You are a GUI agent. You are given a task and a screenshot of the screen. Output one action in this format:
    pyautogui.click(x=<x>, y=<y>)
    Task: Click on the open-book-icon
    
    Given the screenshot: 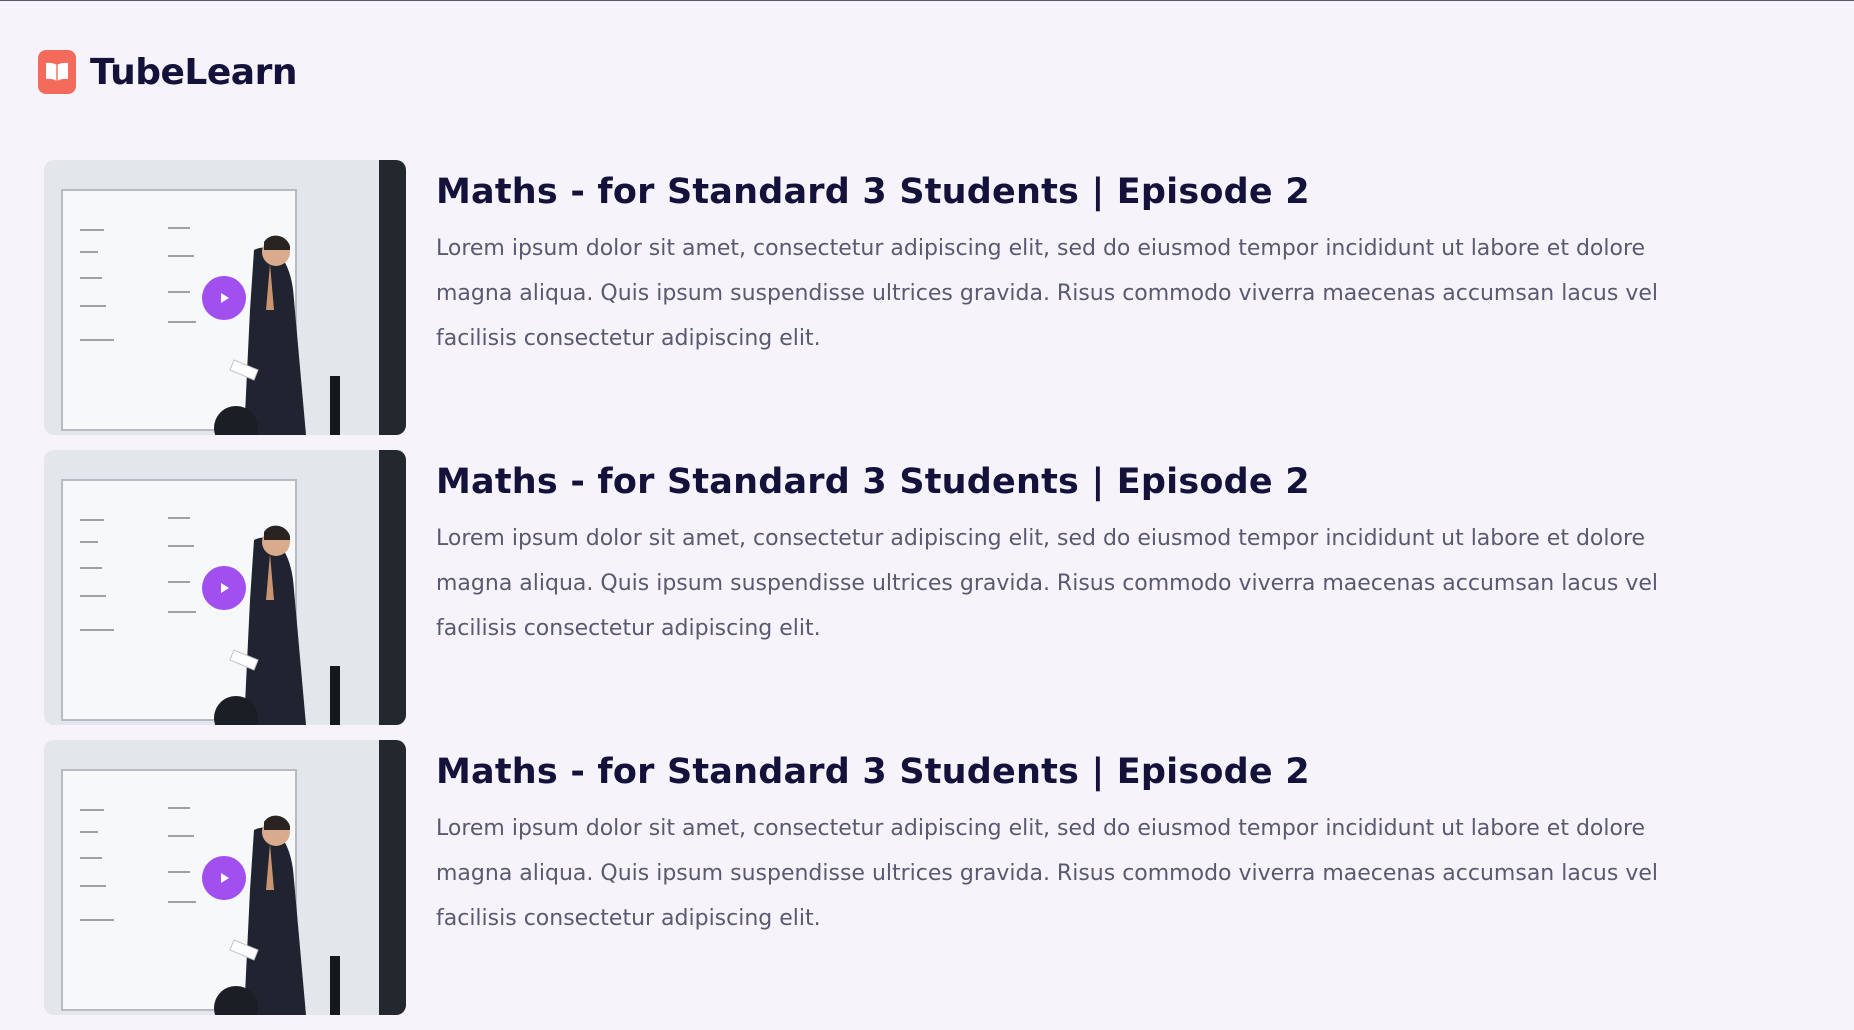 What is the action you would take?
    pyautogui.click(x=57, y=72)
    